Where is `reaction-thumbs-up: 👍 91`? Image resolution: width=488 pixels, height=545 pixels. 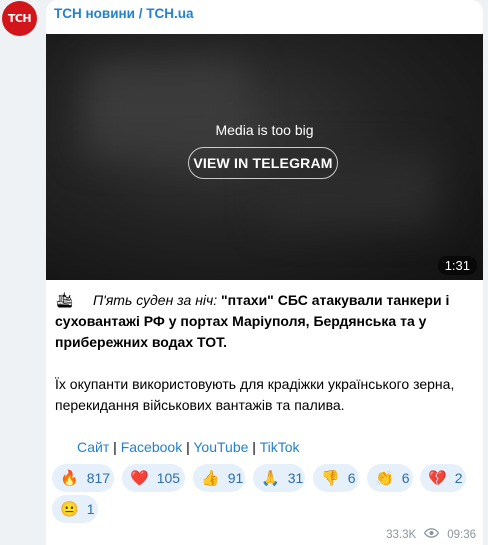 reaction-thumbs-up: 👍 91 is located at coordinates (219, 478).